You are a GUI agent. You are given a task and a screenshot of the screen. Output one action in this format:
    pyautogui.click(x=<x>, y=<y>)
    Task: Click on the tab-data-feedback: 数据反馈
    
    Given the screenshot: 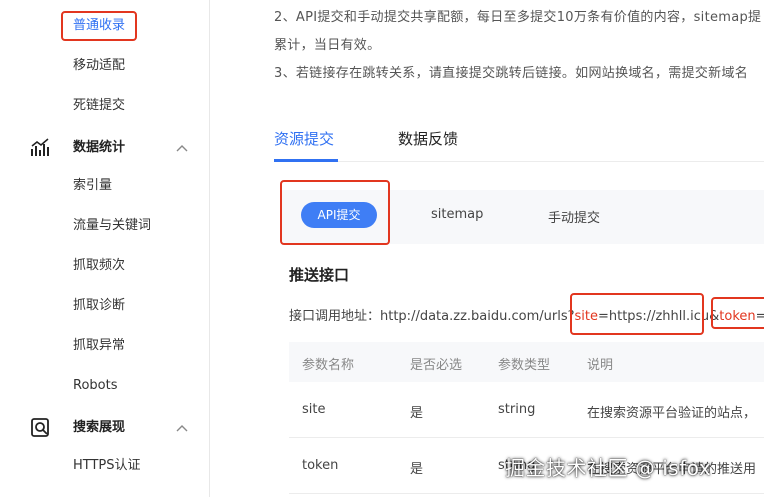 What is the action you would take?
    pyautogui.click(x=428, y=138)
    